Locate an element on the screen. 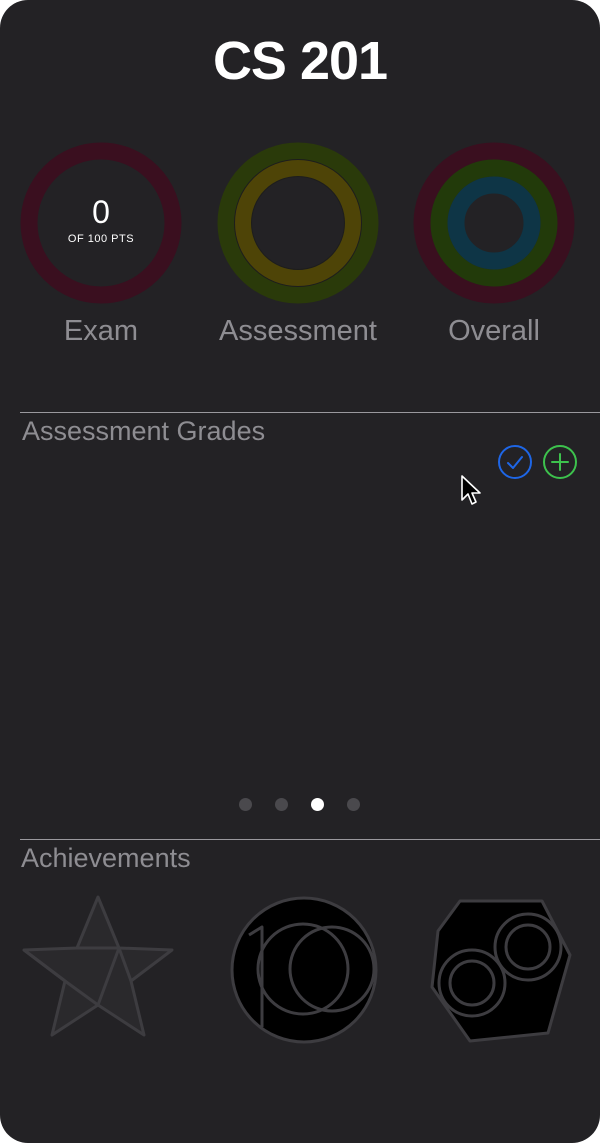 This screenshot has height=1143, width=600. checkmark-button is located at coordinates (515, 462).